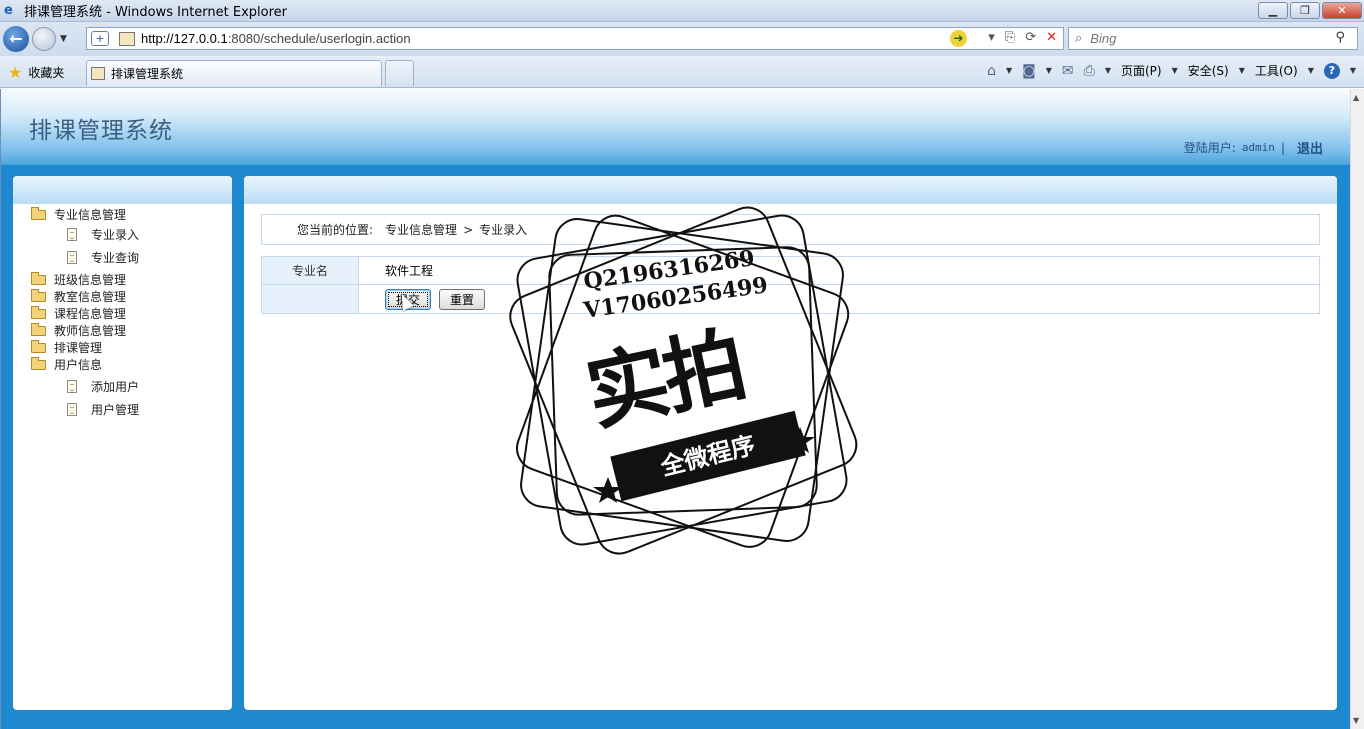 The height and width of the screenshot is (729, 1364). I want to click on search-icon: ⚲, so click(1340, 37).